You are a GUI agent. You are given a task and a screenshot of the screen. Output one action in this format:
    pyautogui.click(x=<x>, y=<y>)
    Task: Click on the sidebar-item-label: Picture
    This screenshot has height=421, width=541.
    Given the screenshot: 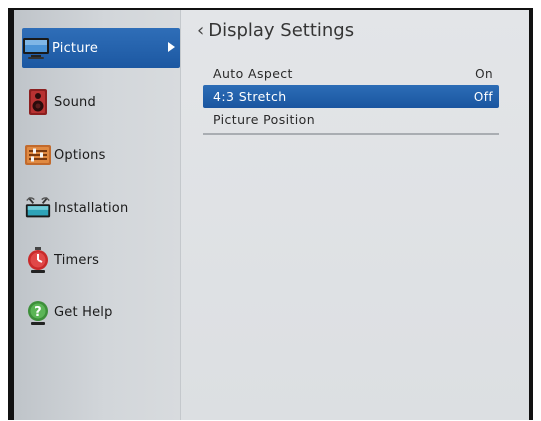 What is the action you would take?
    pyautogui.click(x=75, y=48)
    